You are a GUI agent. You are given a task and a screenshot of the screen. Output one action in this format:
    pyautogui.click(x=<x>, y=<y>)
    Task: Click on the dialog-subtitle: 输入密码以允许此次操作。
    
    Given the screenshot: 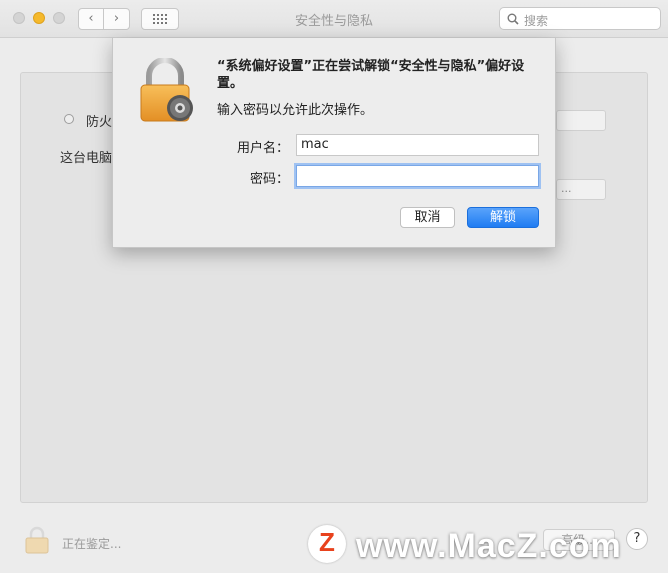 What is the action you would take?
    pyautogui.click(x=295, y=110)
    